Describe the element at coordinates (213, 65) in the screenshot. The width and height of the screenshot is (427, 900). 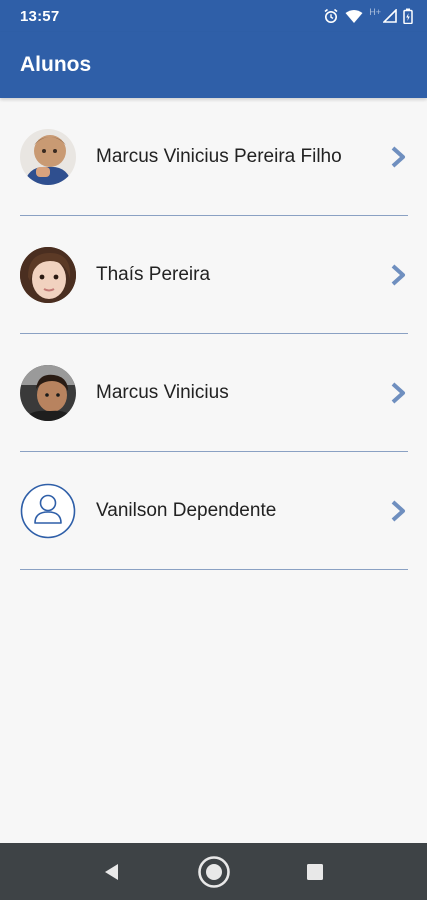
I see `app-bar: Alunos` at that location.